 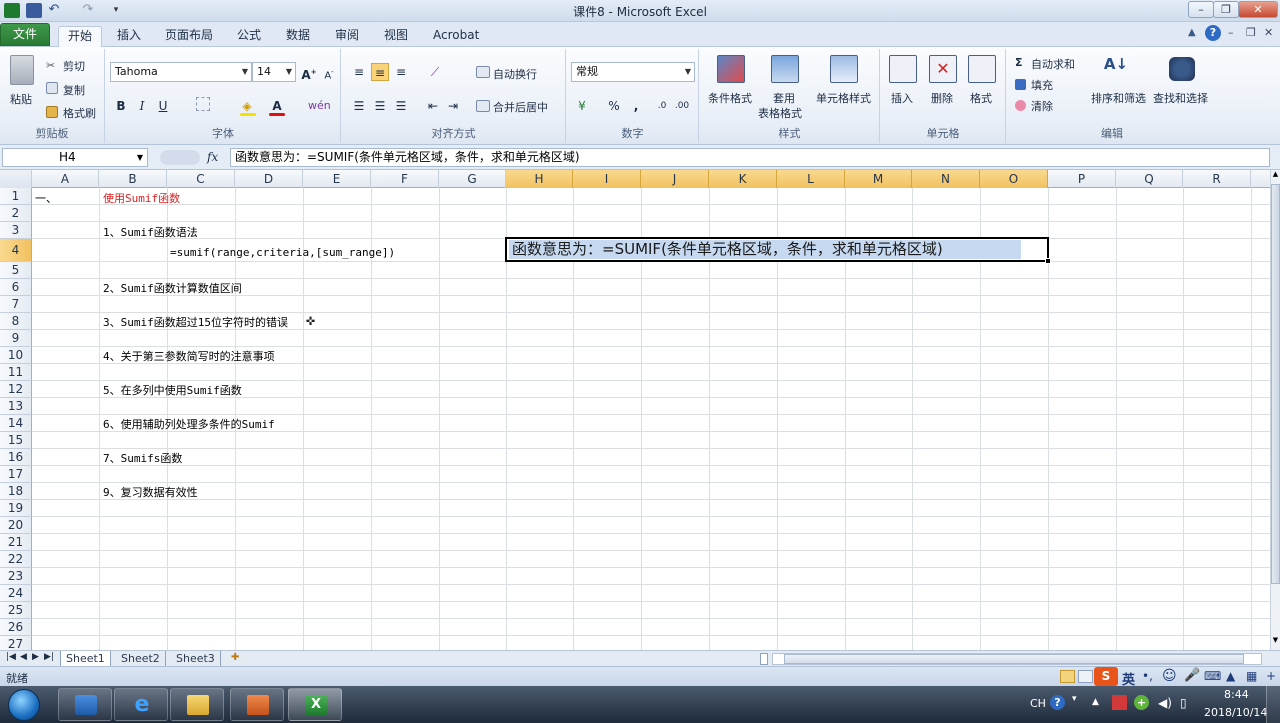 What do you see at coordinates (181, 72) in the screenshot?
I see `font-name-select: Tahoma ▼` at bounding box center [181, 72].